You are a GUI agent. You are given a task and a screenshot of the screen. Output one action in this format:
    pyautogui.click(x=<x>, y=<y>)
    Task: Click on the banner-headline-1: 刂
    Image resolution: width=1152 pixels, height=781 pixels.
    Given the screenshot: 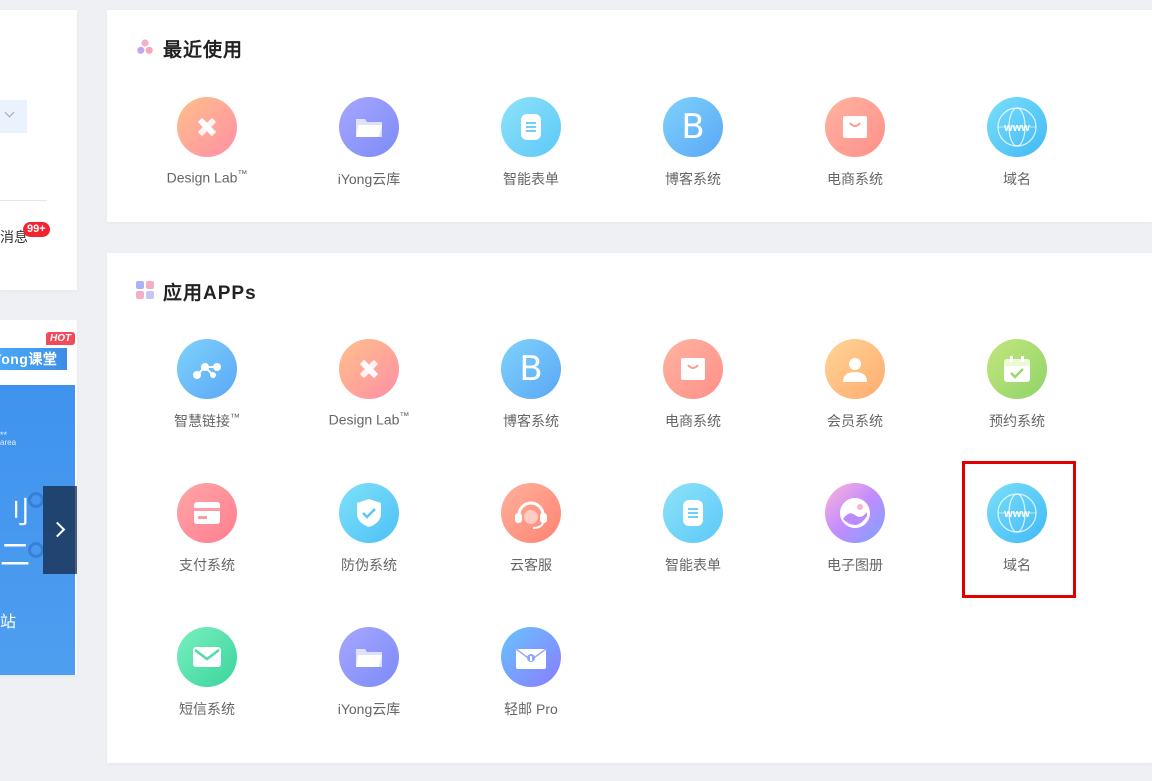 What is the action you would take?
    pyautogui.click(x=15, y=513)
    